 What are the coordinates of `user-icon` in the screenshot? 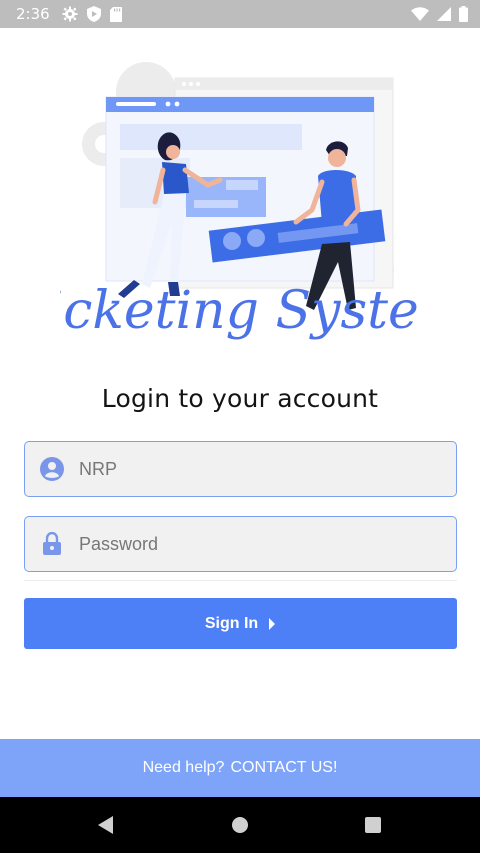 It's located at (52, 469).